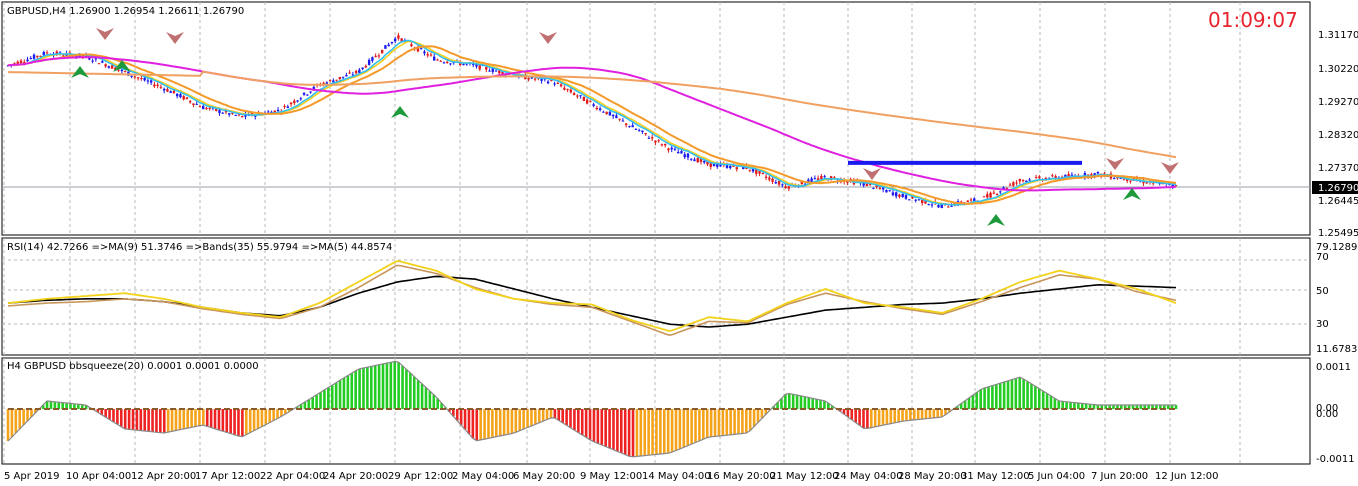  Describe the element at coordinates (420, 476) in the screenshot. I see `time-tick: 29 Apr 12:00` at that location.